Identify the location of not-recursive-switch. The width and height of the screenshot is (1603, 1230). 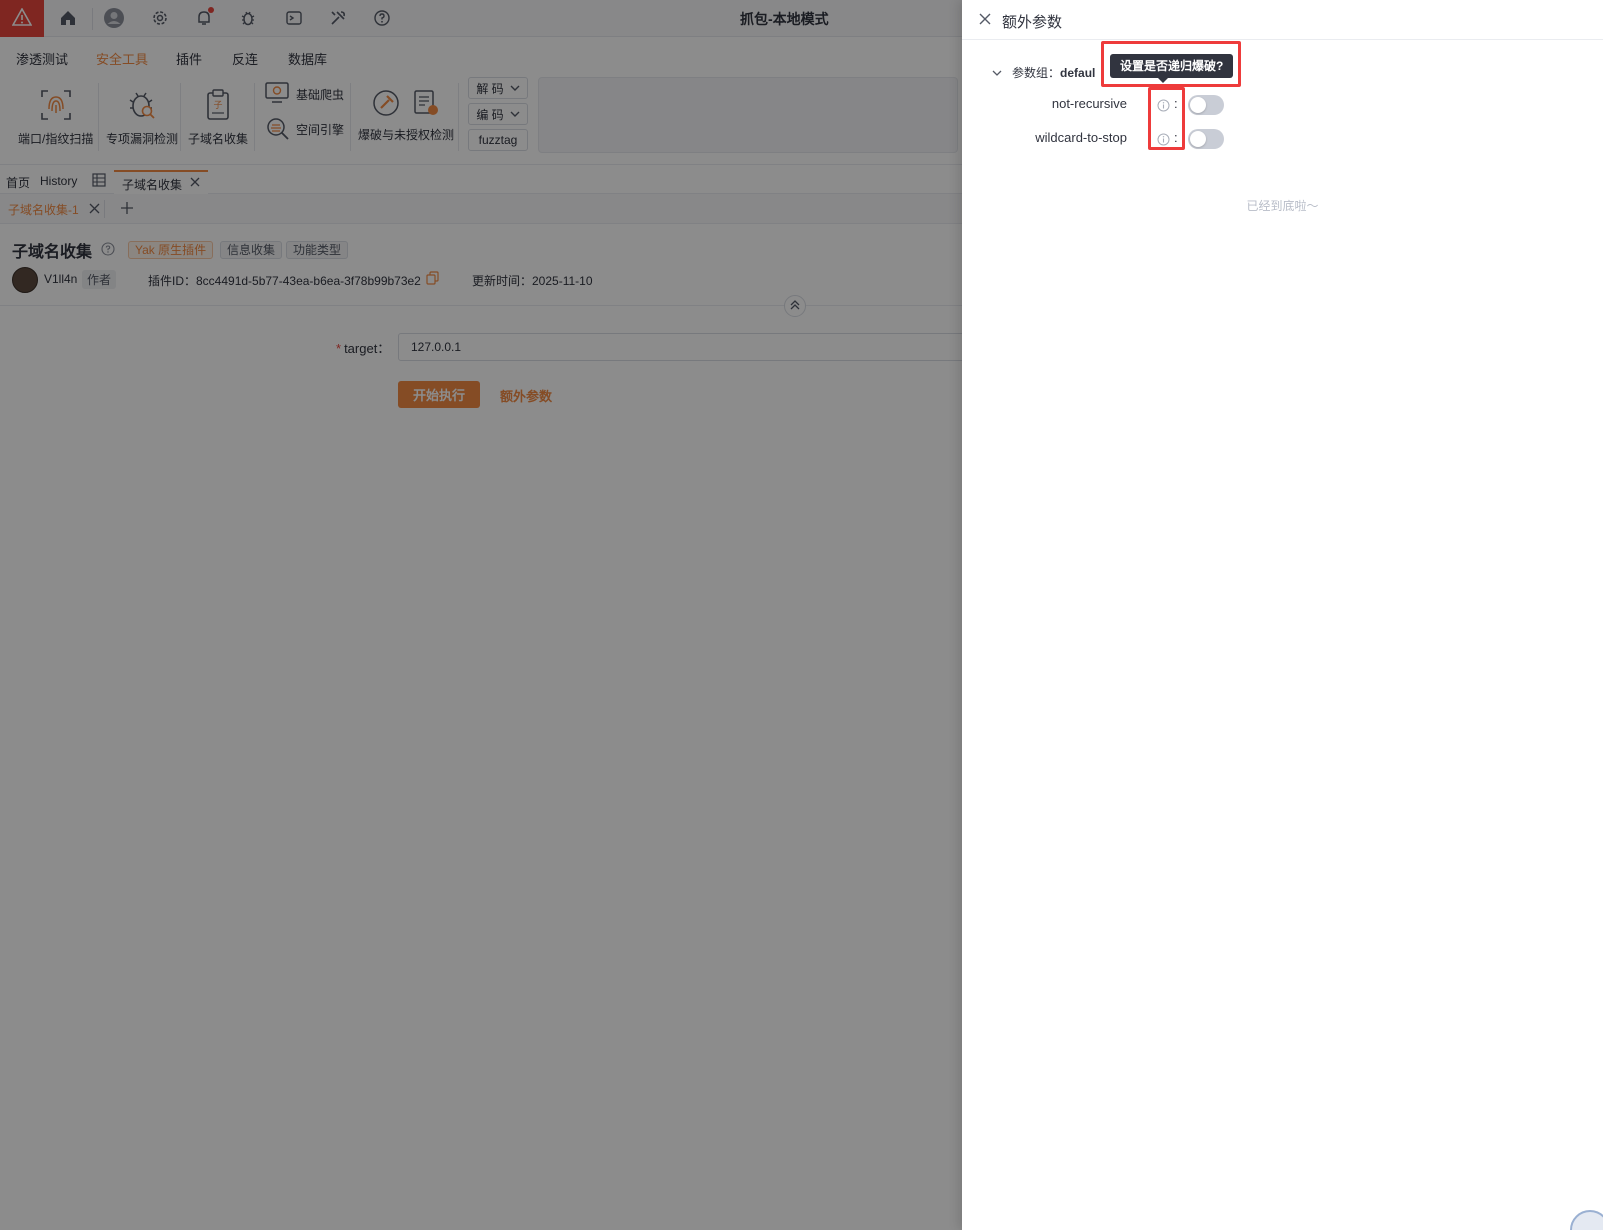
(1206, 105).